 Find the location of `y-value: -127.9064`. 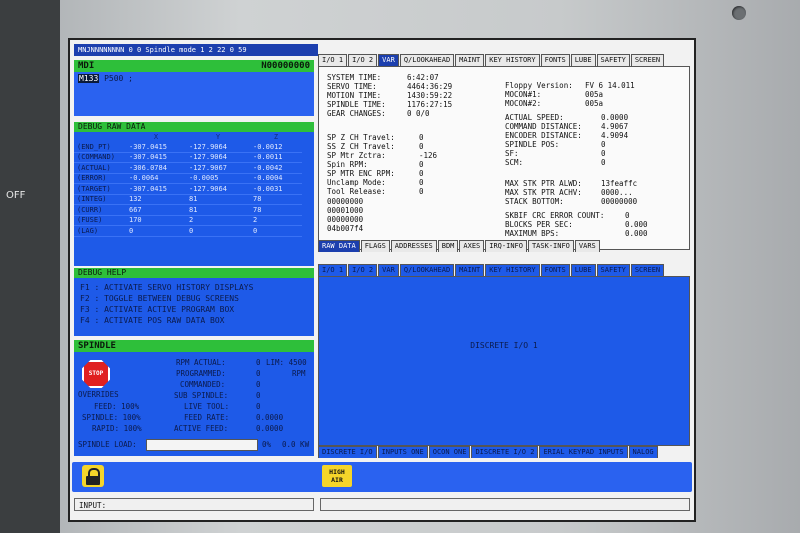

y-value: -127.9064 is located at coordinates (218, 147).